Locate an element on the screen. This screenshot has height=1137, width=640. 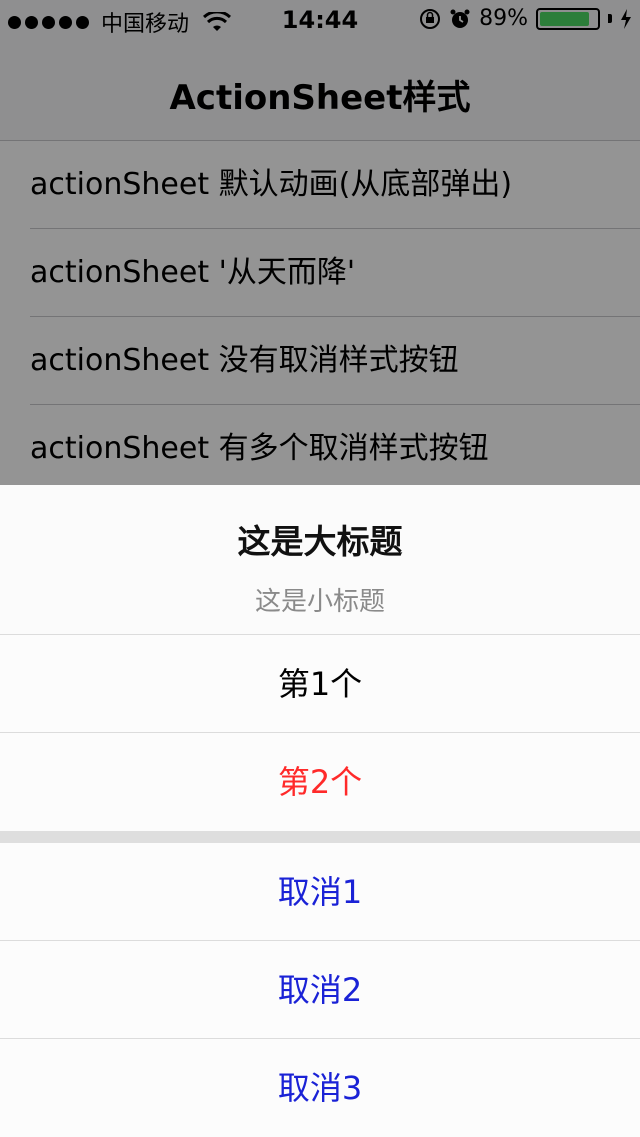
action-sheet-header: 这是大标题 这是小标题 is located at coordinates (320, 560).